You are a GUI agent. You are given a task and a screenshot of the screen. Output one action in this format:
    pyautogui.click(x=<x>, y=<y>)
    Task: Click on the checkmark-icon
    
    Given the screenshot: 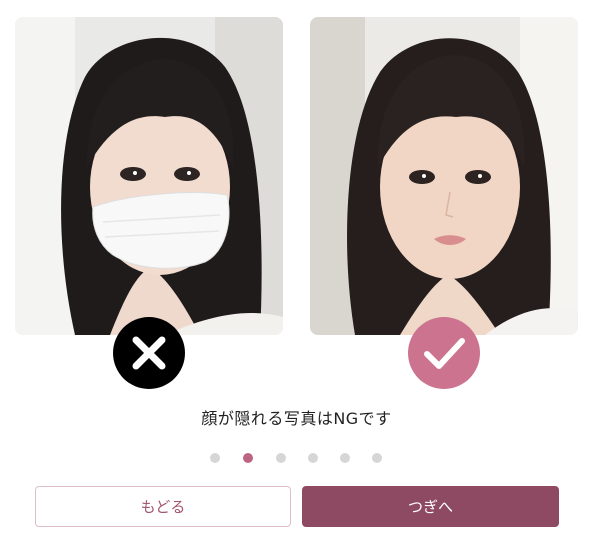 What is the action you would take?
    pyautogui.click(x=444, y=353)
    